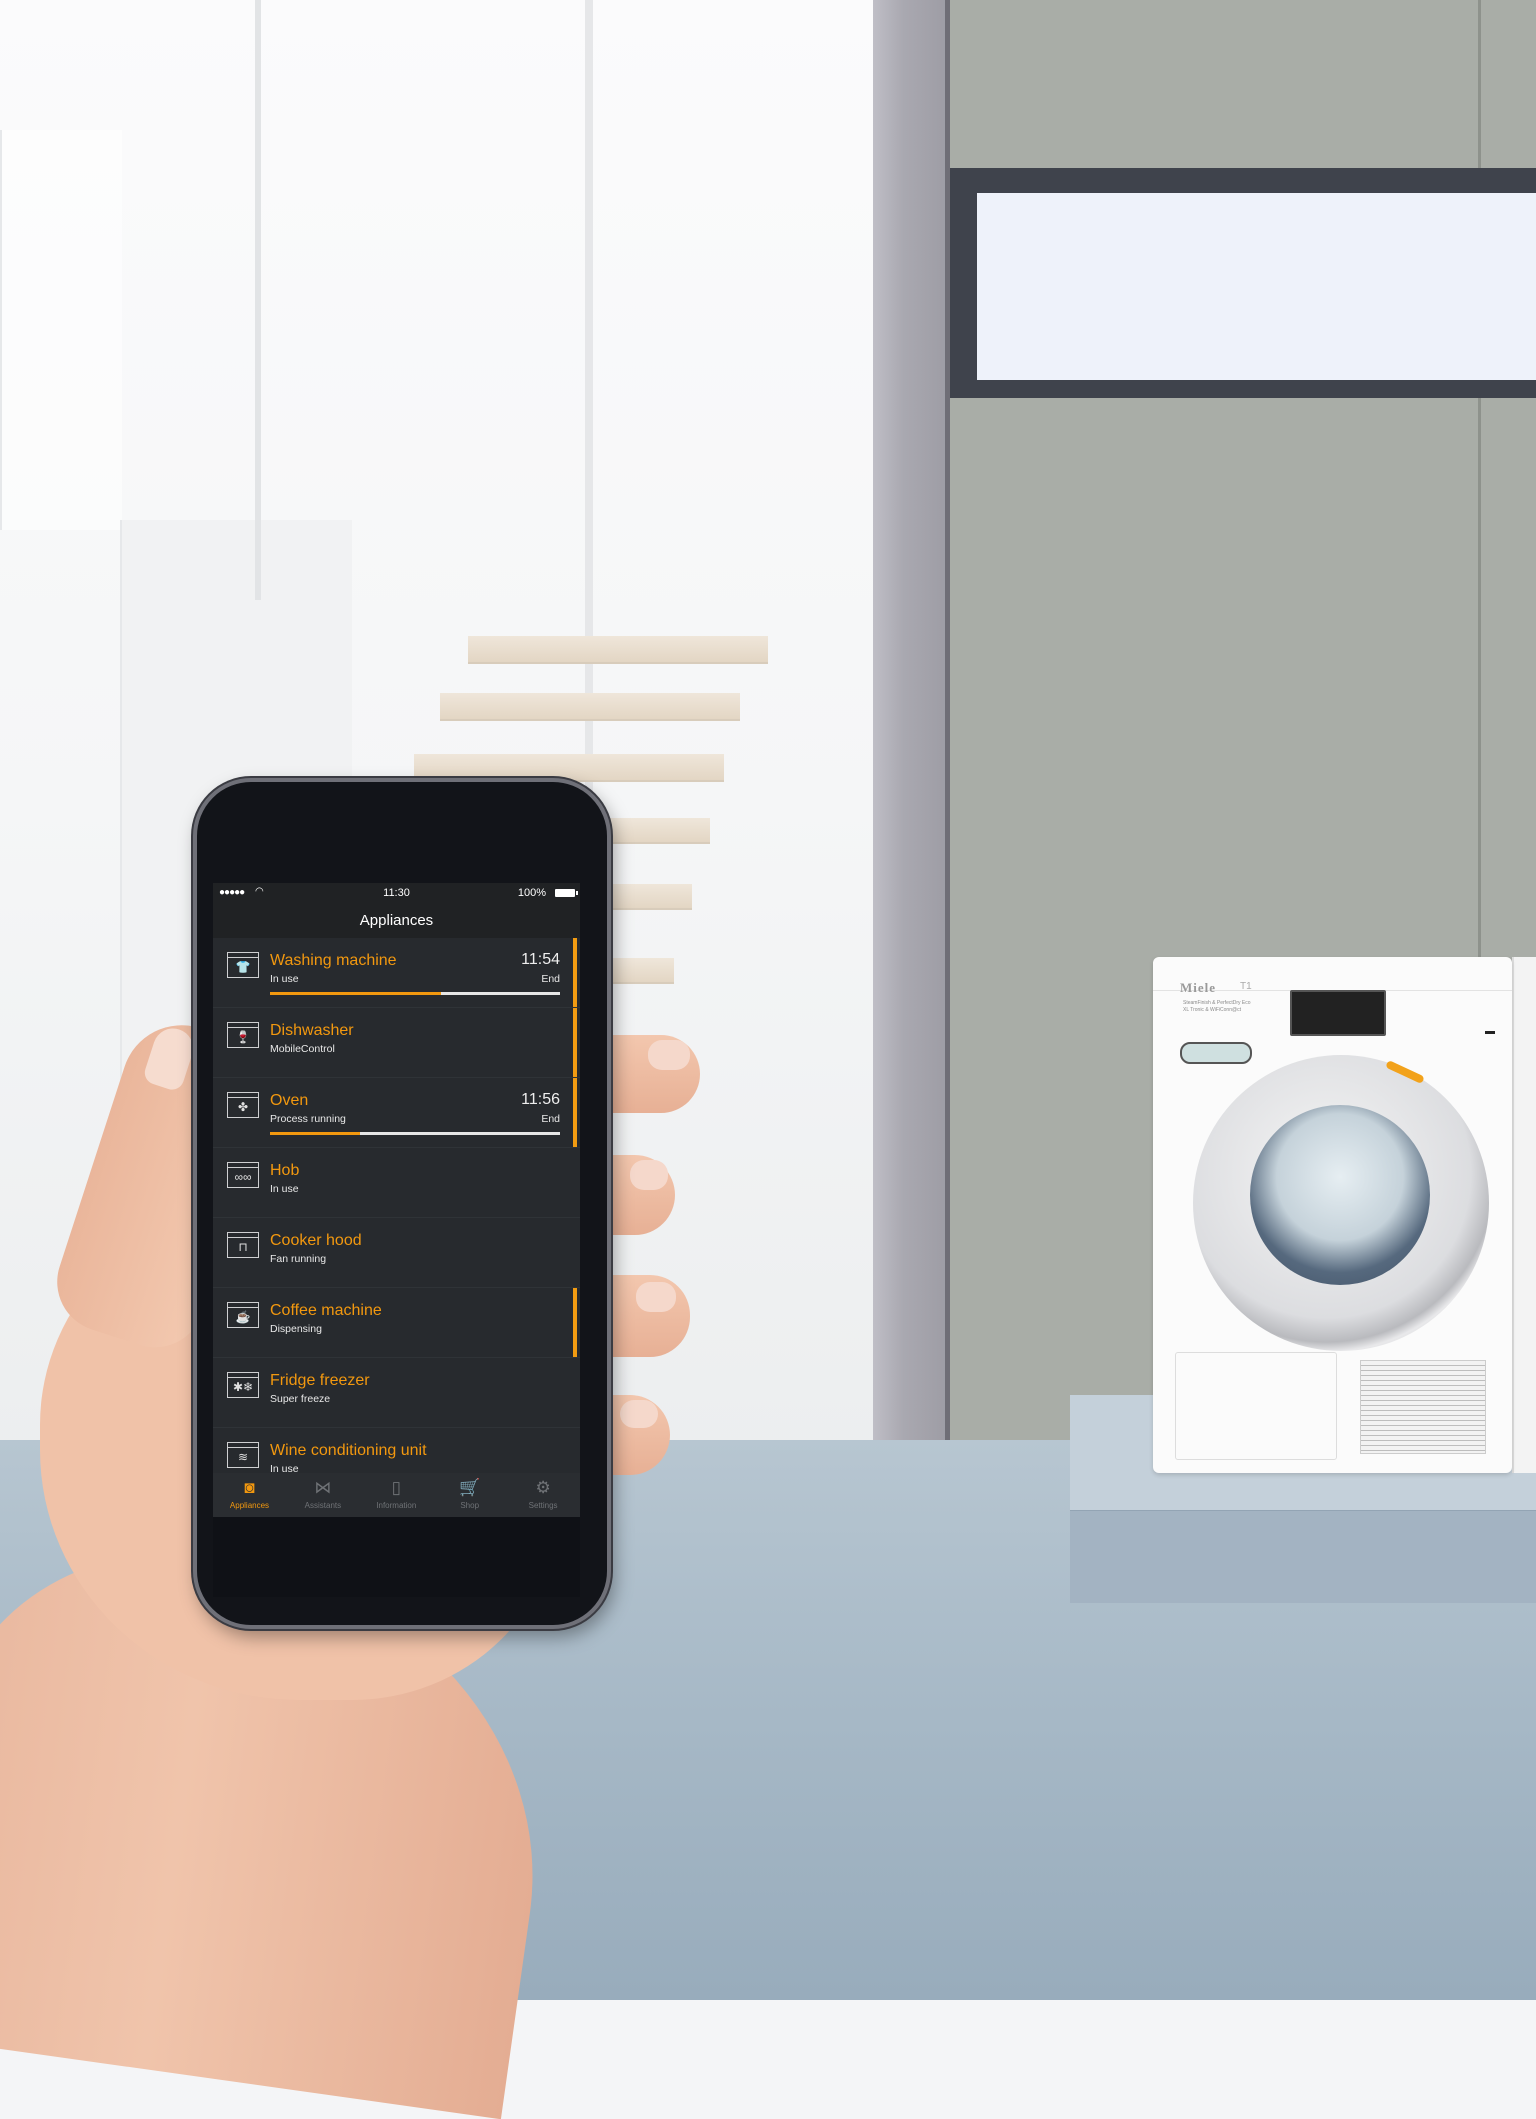 The width and height of the screenshot is (1536, 2119). What do you see at coordinates (1490, 1032) in the screenshot?
I see `dryer-power-button` at bounding box center [1490, 1032].